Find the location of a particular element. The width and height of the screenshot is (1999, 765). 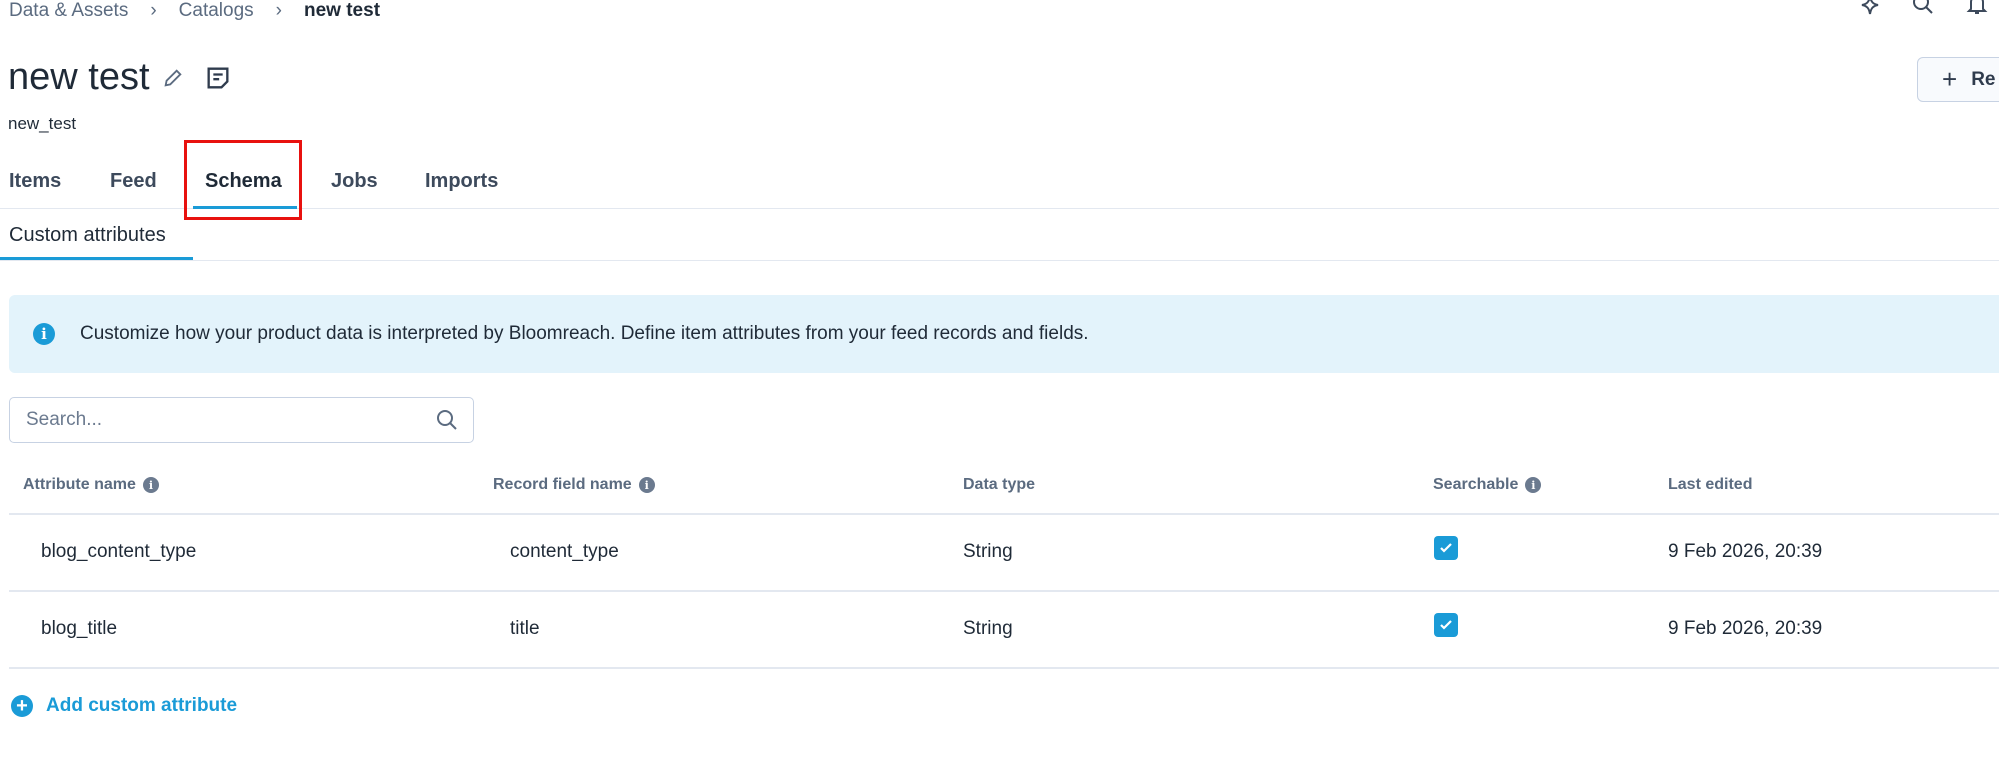

active-subtab-indicator is located at coordinates (96, 258).